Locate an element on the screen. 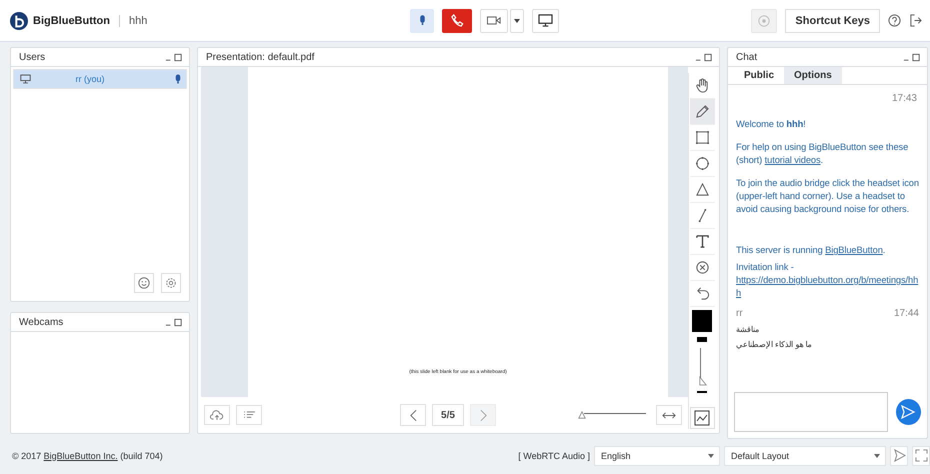 The height and width of the screenshot is (474, 930). microphone-button is located at coordinates (422, 20).